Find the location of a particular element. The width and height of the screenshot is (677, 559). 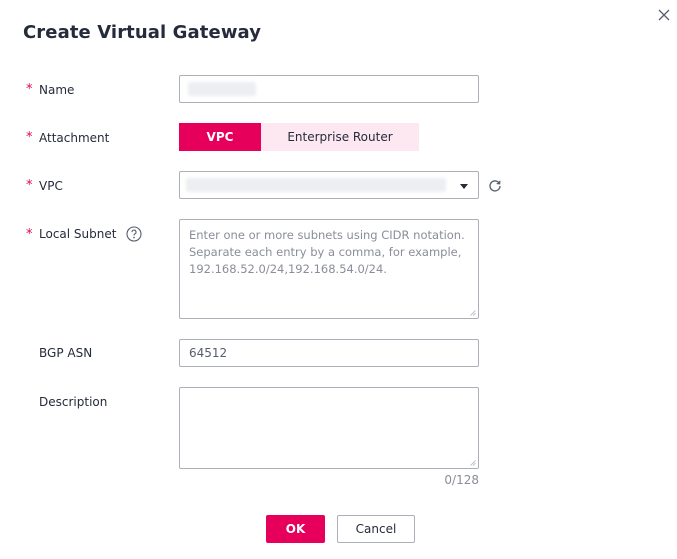

help-icon is located at coordinates (134, 234).